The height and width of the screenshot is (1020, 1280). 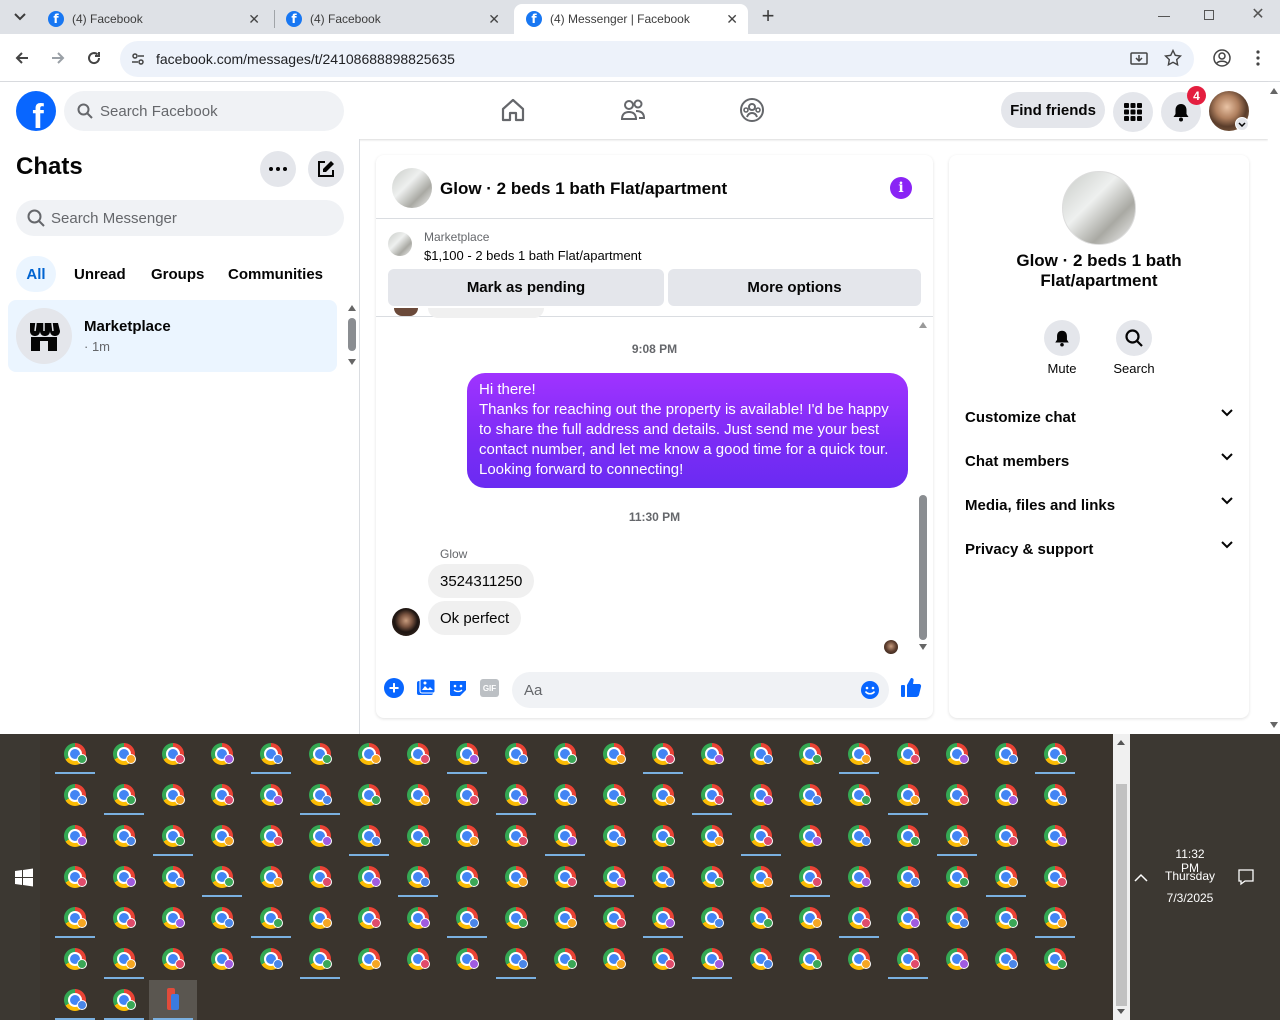 What do you see at coordinates (412, 188) in the screenshot?
I see `listing-thumbnail-avatar` at bounding box center [412, 188].